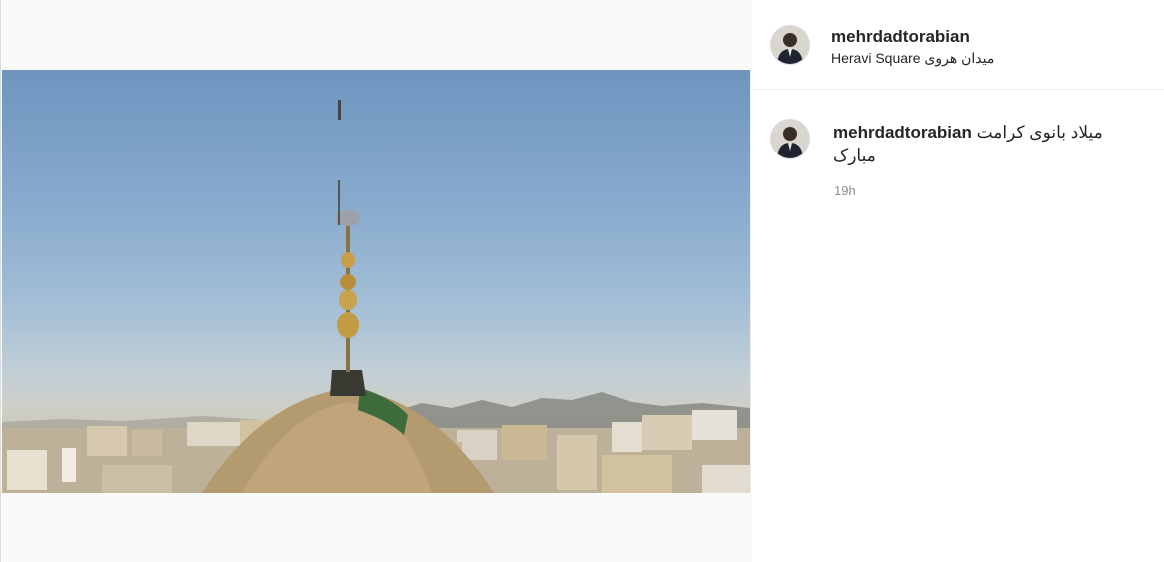  What do you see at coordinates (983, 144) in the screenshot?
I see `post-caption: mehrdadtorabian میلاد بانوی کرامت مبارک` at bounding box center [983, 144].